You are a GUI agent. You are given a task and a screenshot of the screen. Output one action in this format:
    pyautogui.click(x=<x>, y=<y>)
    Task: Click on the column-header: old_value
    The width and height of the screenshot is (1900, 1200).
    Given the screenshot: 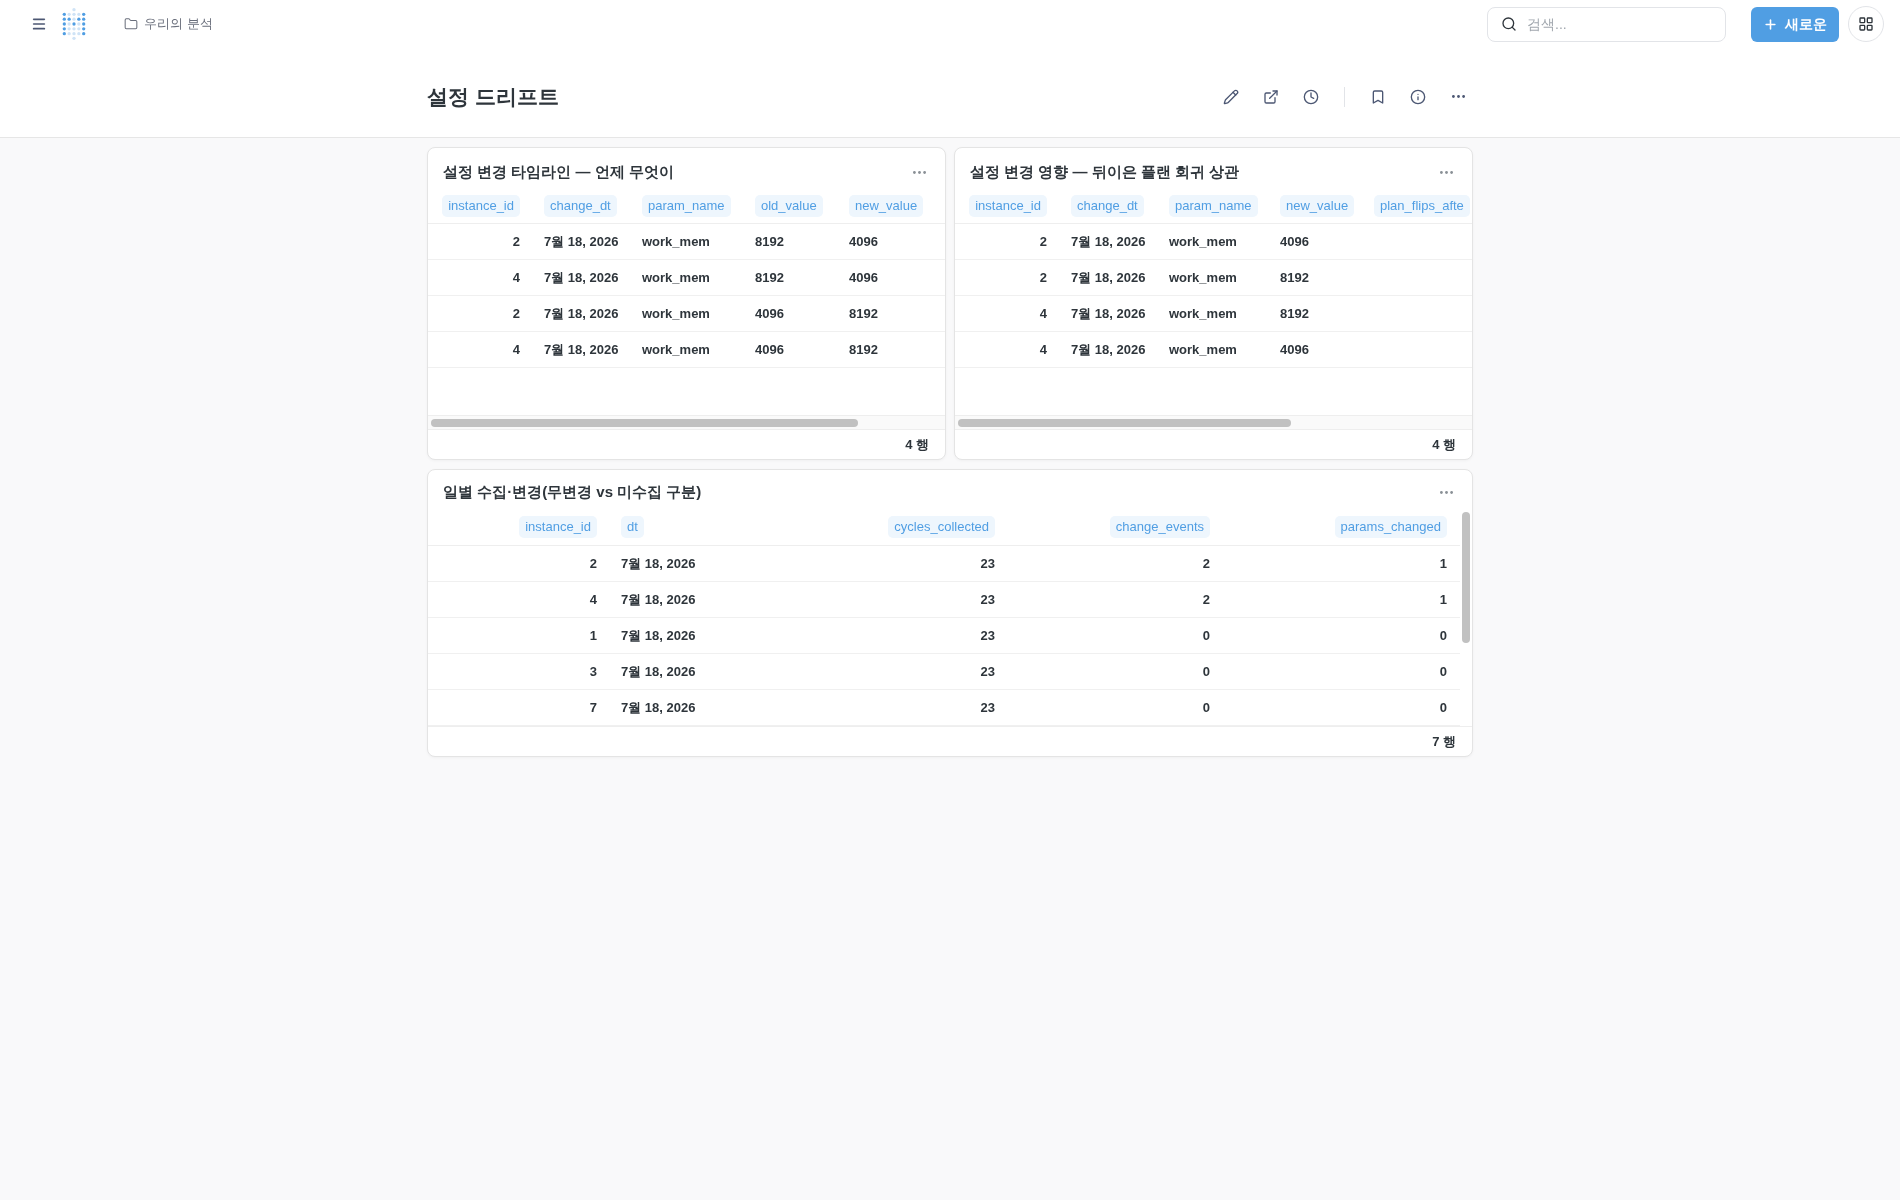 What is the action you would take?
    pyautogui.click(x=789, y=206)
    